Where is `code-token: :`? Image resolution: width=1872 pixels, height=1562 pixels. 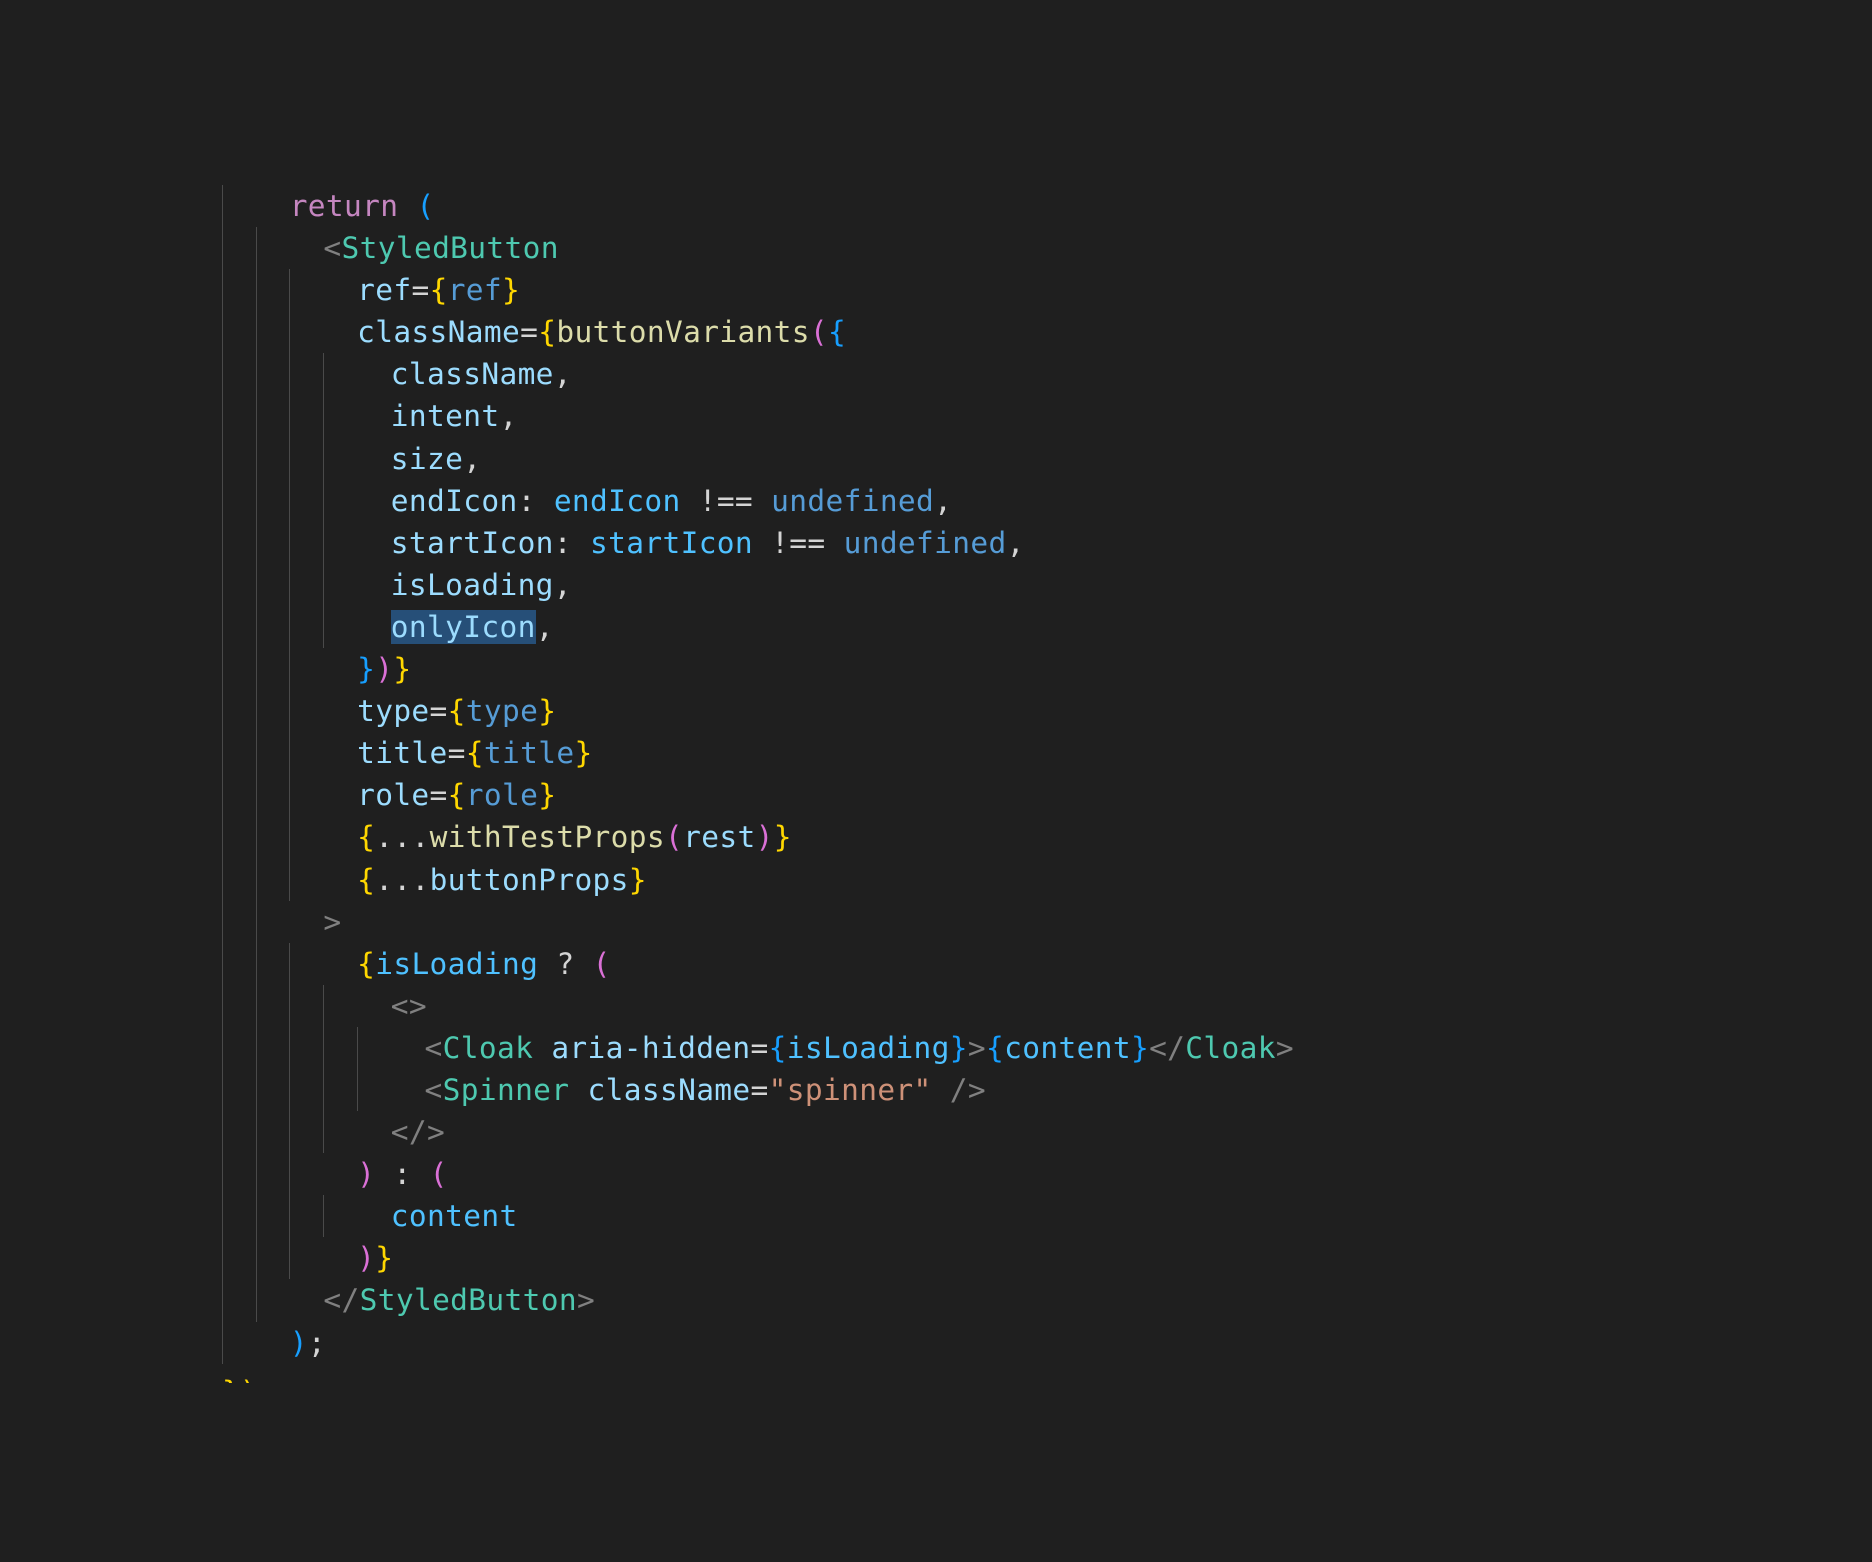 code-token: : is located at coordinates (535, 500).